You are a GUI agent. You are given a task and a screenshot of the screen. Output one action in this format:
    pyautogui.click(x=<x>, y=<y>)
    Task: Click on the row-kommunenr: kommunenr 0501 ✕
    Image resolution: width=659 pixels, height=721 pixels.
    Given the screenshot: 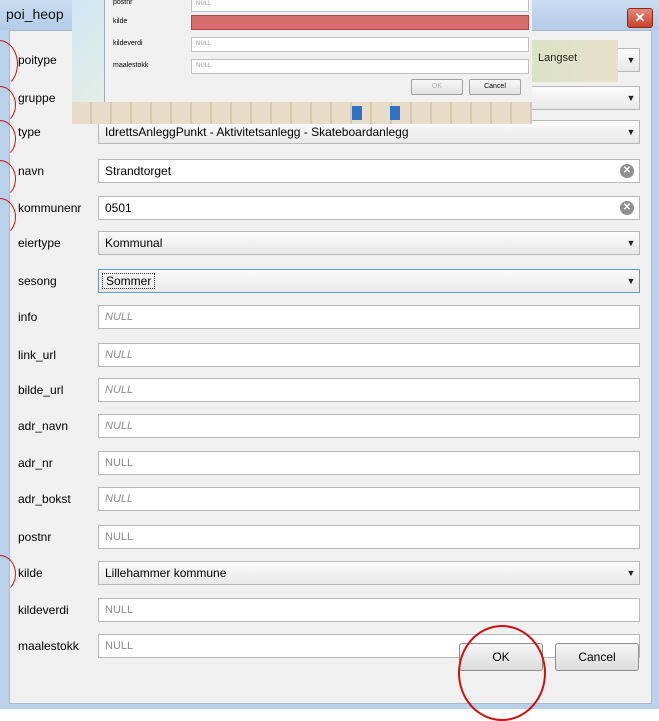 What is the action you would take?
    pyautogui.click(x=330, y=209)
    